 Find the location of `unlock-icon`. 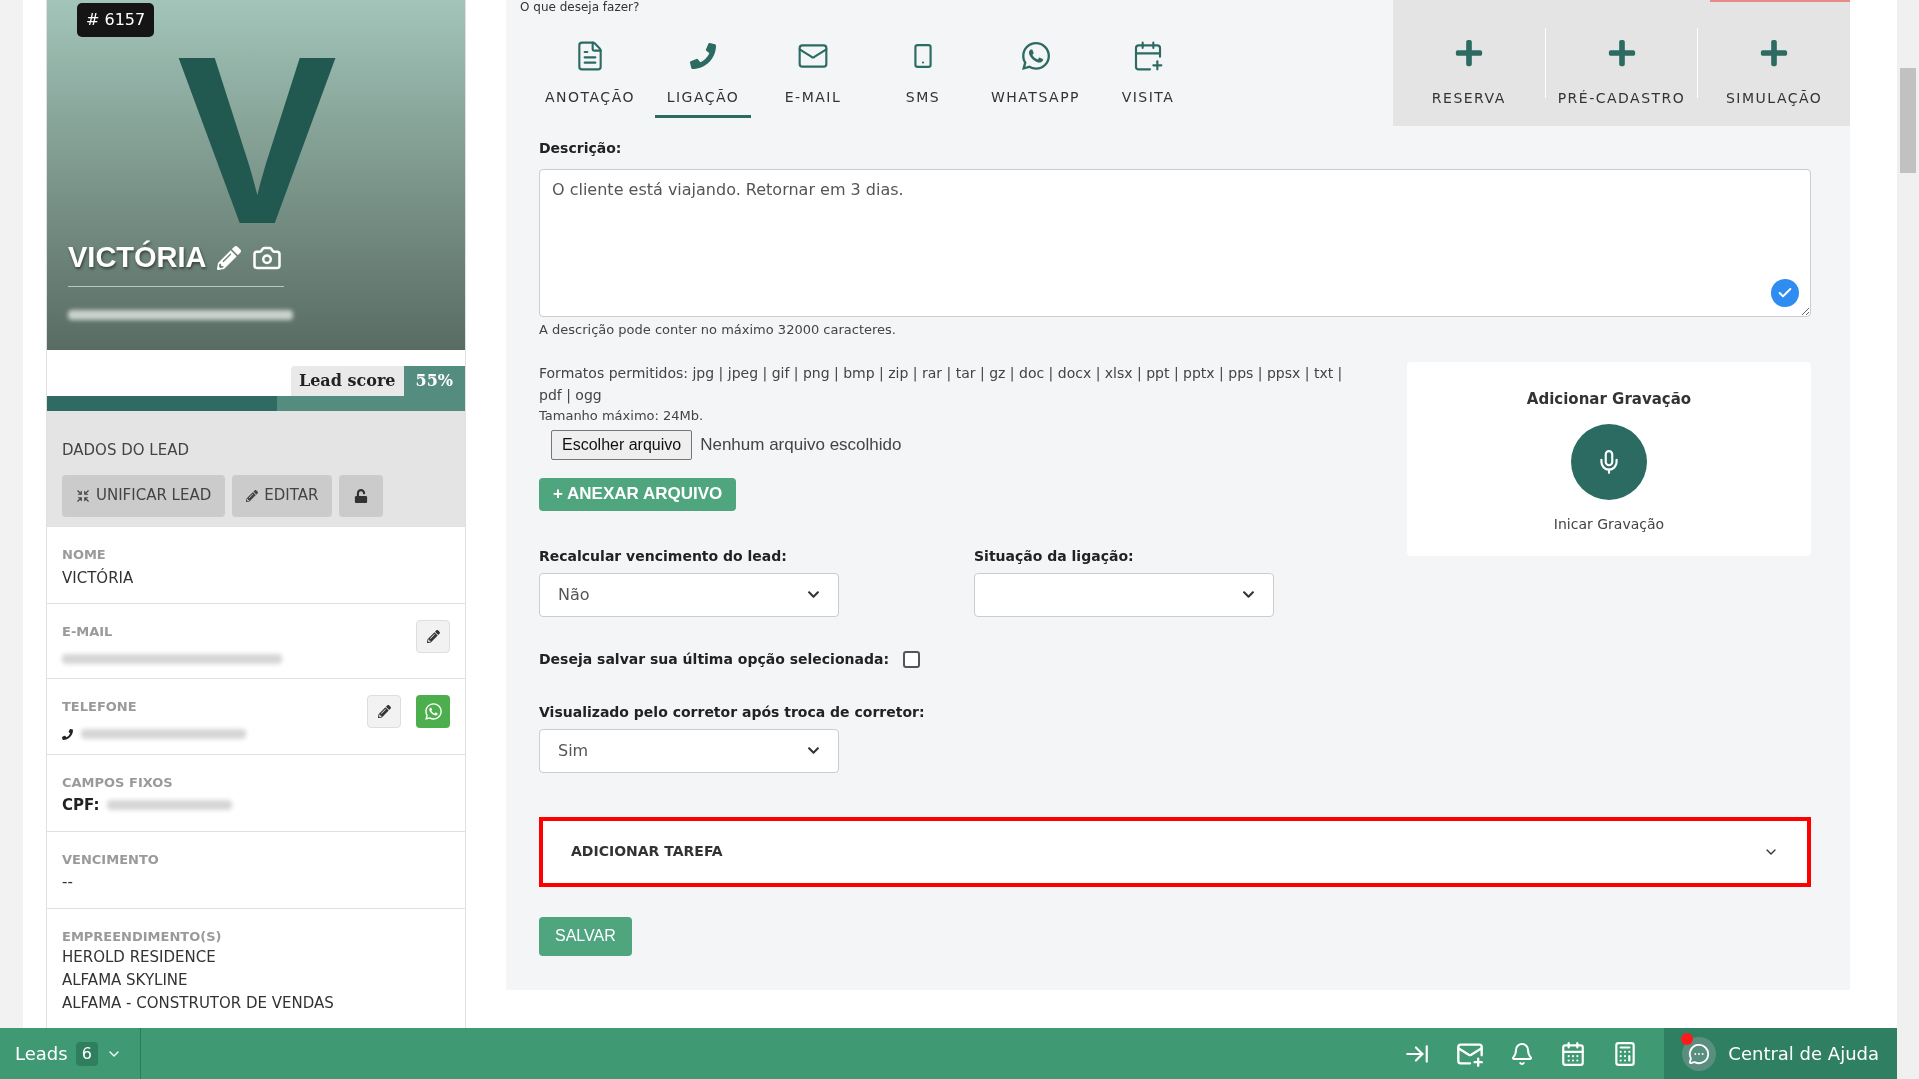

unlock-icon is located at coordinates (361, 495).